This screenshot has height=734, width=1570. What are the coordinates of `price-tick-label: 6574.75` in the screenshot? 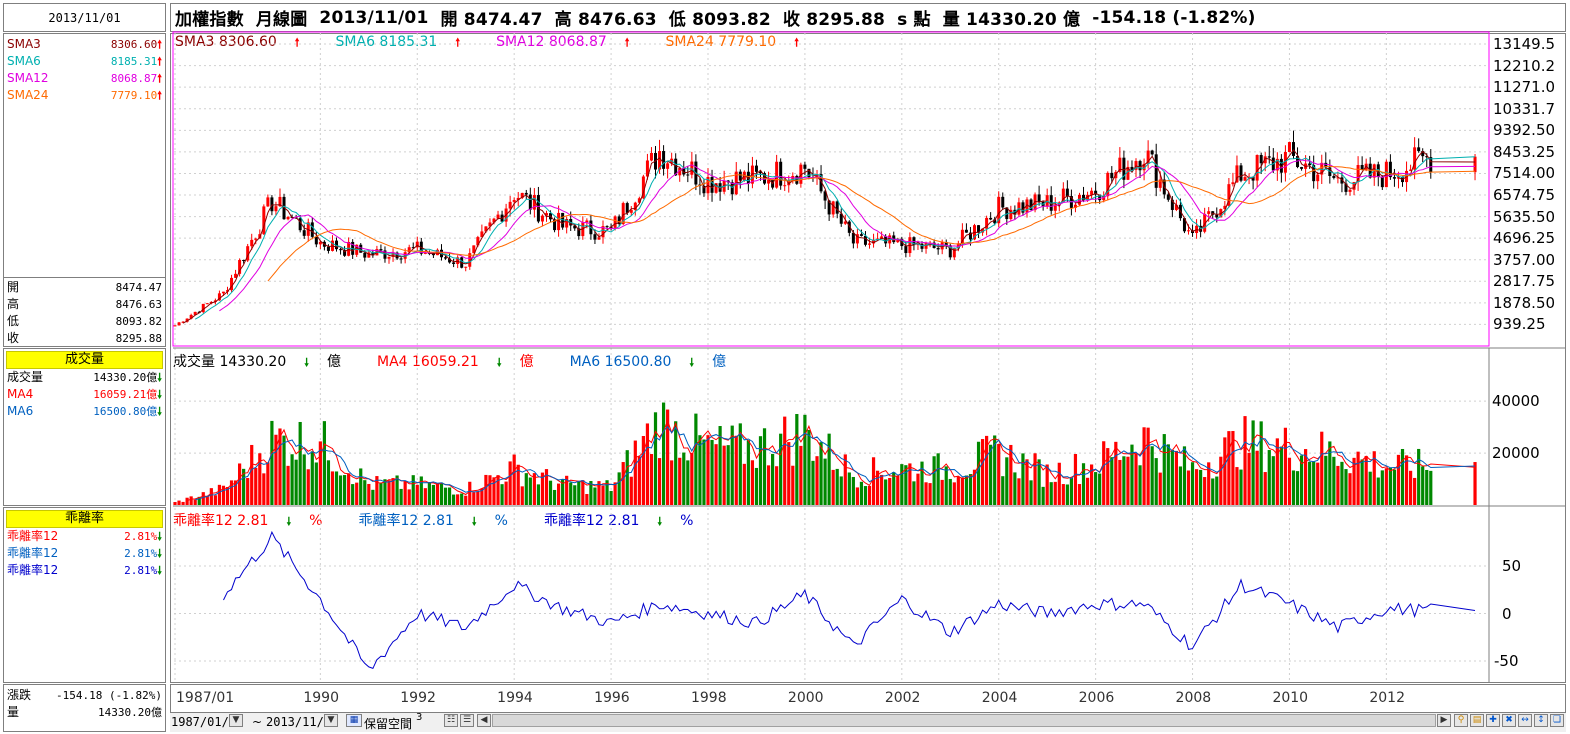 It's located at (1524, 195).